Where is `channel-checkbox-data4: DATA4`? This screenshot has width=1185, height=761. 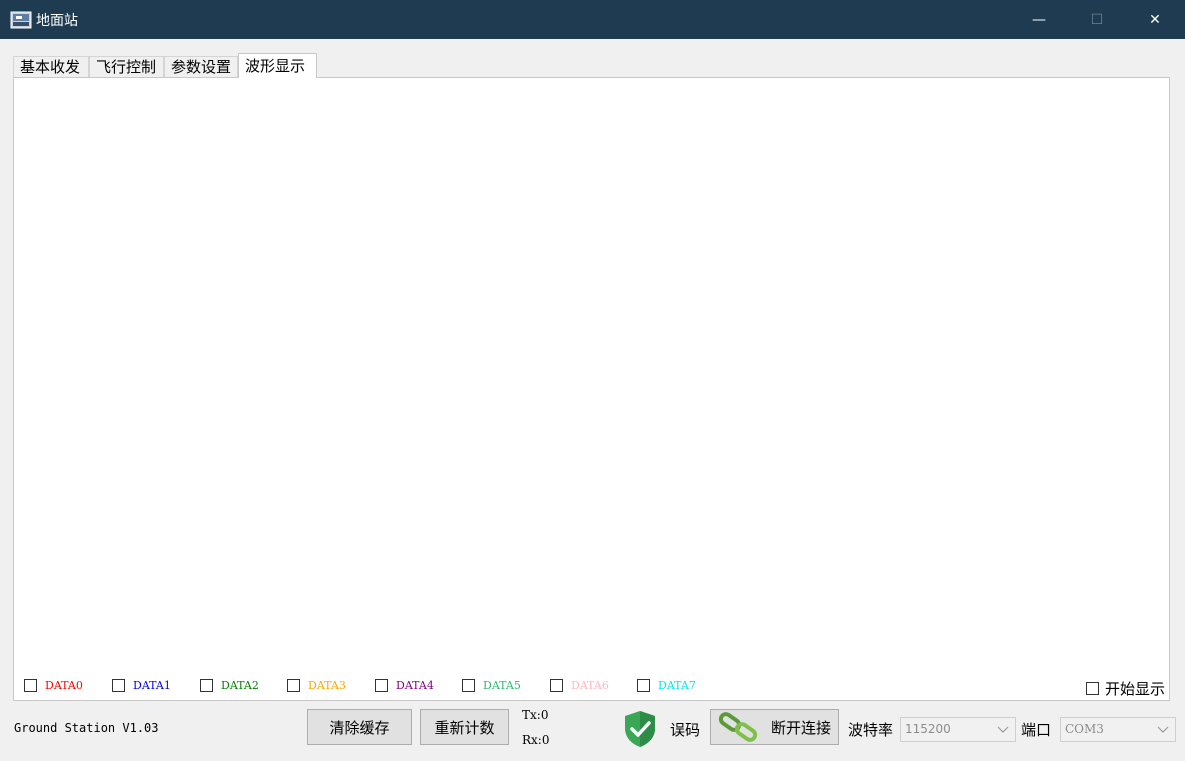
channel-checkbox-data4: DATA4 is located at coordinates (404, 685).